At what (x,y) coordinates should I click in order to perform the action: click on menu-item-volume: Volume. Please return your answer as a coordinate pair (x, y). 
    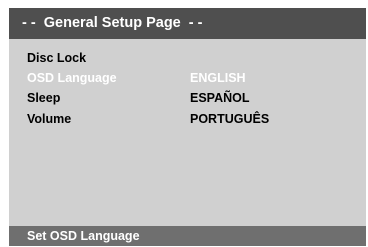
    Looking at the image, I should click on (49, 119).